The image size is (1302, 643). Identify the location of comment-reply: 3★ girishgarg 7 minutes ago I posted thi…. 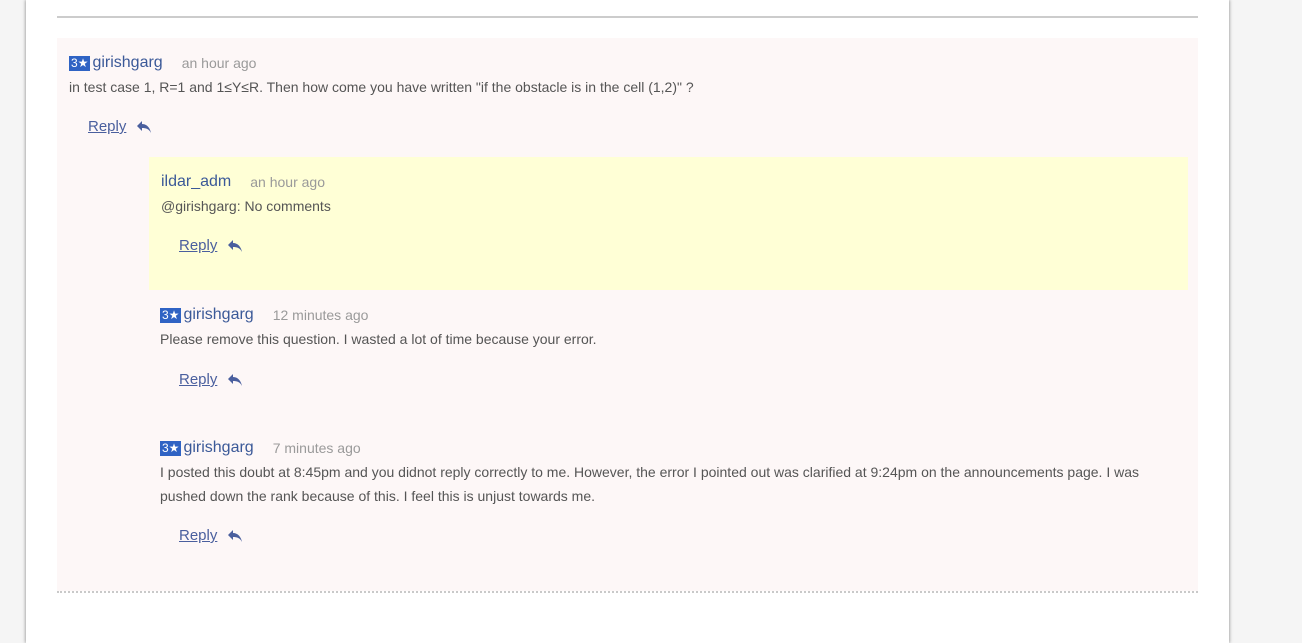
(660, 473).